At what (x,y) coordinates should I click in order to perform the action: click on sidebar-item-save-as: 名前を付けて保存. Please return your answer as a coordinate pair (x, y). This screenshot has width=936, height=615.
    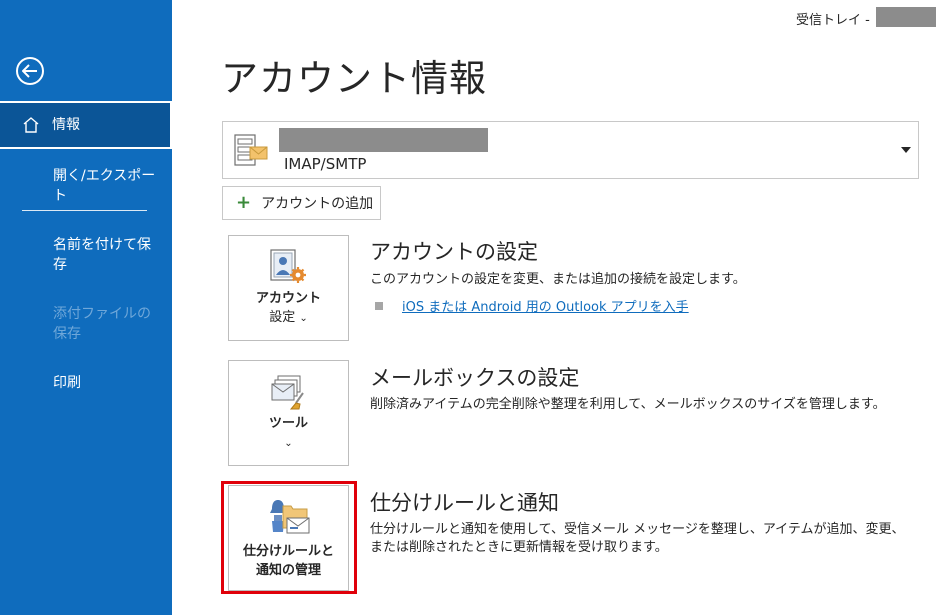
    Looking at the image, I should click on (86, 255).